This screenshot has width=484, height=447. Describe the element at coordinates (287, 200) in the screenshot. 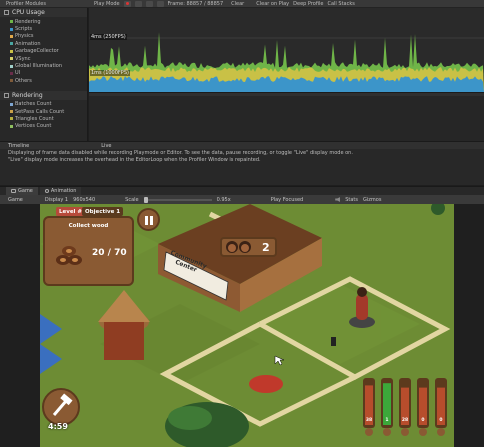

I see `play-focused-dropdown: Play Focused` at that location.